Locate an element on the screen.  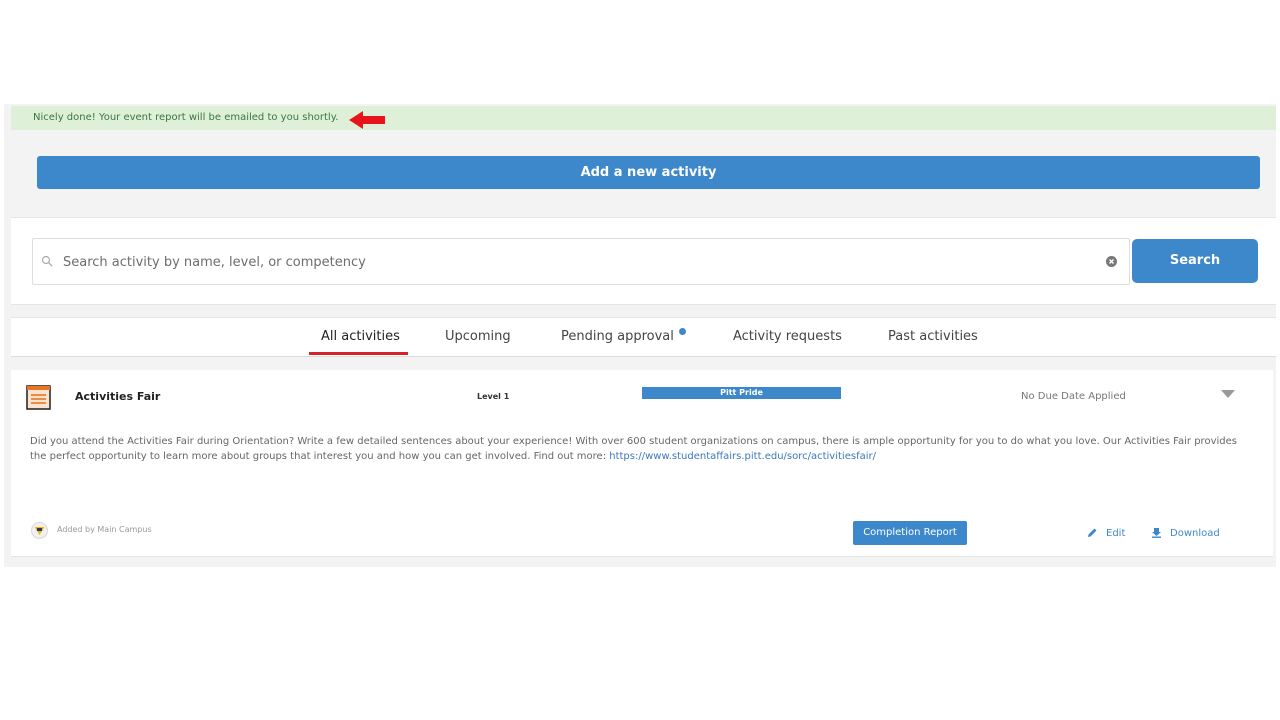
add-activity-button: Add a new activity is located at coordinates (648, 172).